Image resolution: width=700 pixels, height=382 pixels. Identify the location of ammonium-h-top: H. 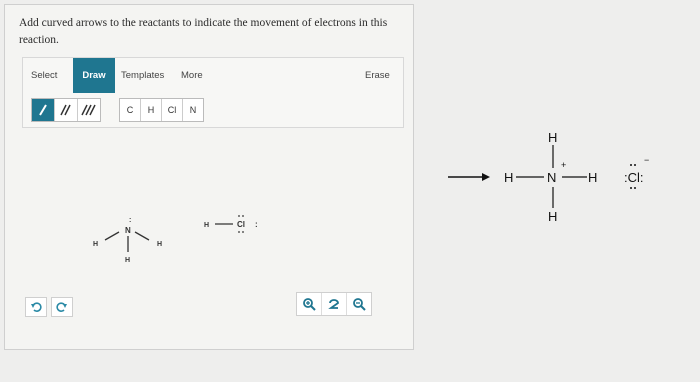
(552, 137).